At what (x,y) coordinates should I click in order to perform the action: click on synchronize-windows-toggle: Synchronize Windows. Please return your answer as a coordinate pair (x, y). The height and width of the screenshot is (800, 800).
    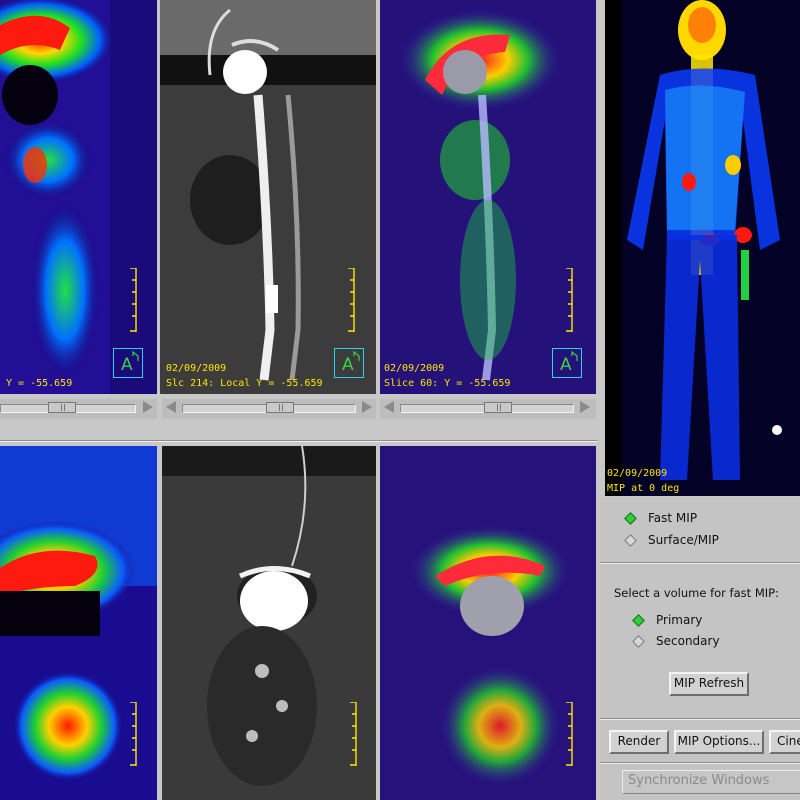
    Looking at the image, I should click on (711, 782).